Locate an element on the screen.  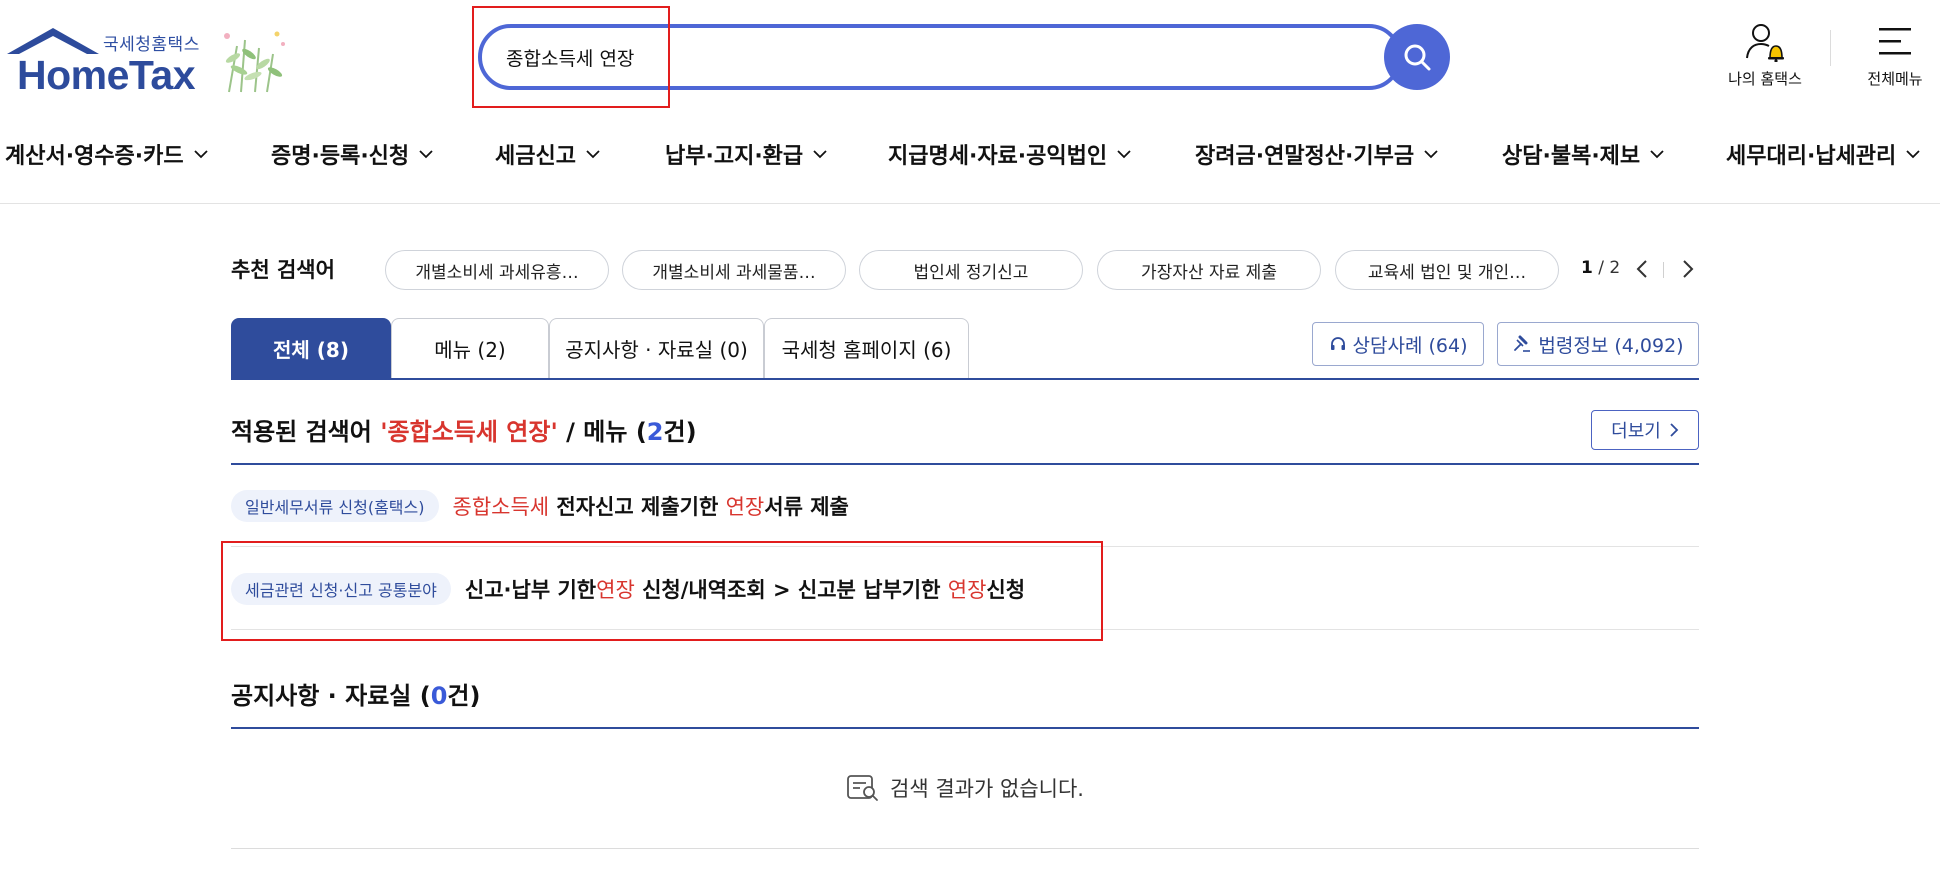
gnb-item-label: 증명·등록·신청 is located at coordinates (340, 156).